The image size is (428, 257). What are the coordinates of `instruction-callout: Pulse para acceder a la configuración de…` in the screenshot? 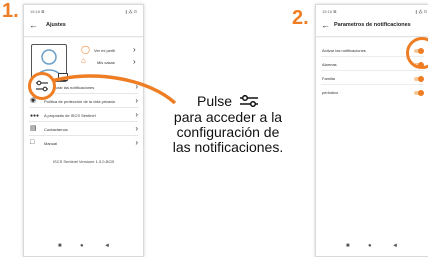 It's located at (228, 124).